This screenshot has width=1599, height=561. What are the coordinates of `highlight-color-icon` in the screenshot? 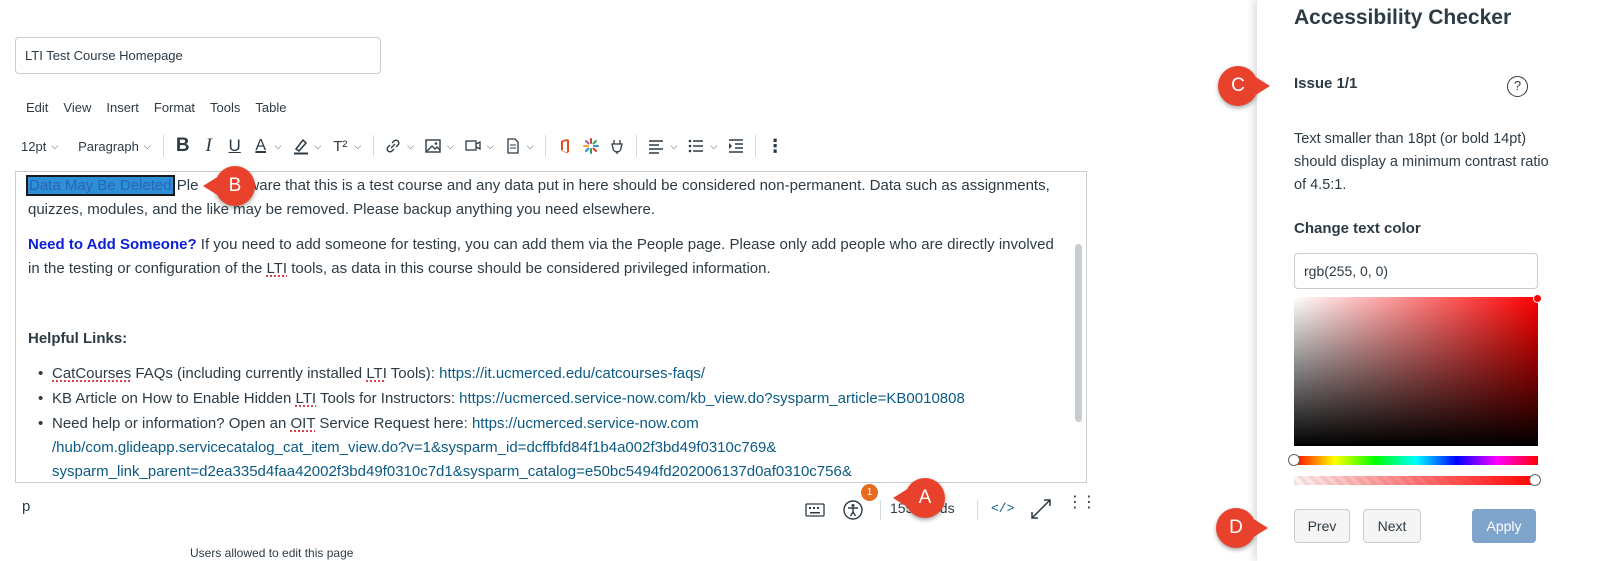 It's located at (301, 146).